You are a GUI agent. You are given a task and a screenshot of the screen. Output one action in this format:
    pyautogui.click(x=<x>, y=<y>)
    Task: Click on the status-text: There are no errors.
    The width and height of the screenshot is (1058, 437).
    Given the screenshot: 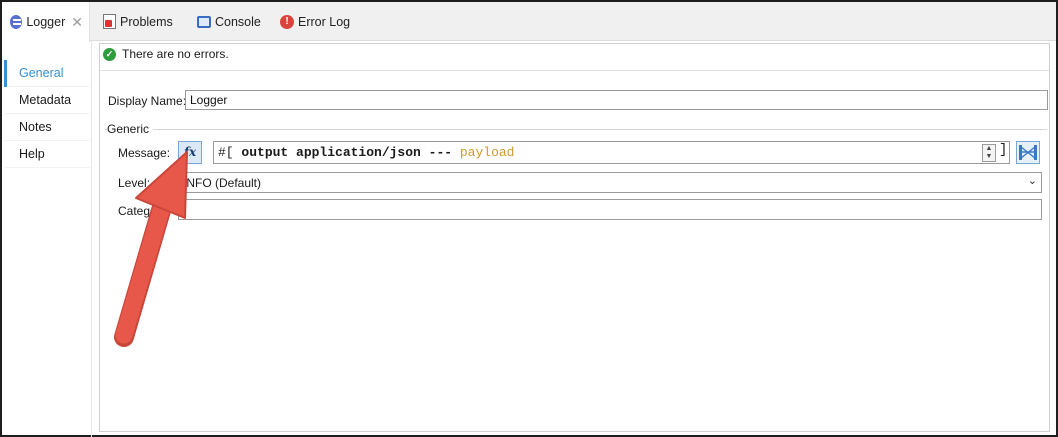 What is the action you would take?
    pyautogui.click(x=175, y=54)
    